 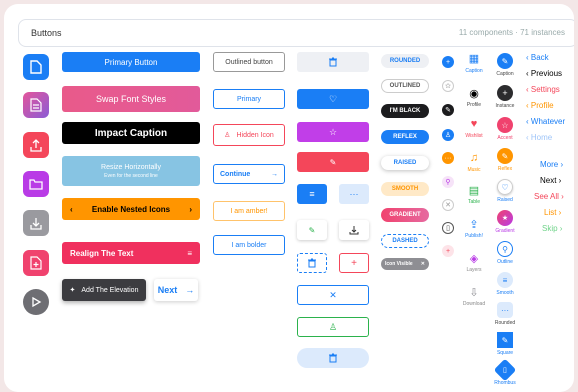 I want to click on accent-circle-button: ☆, so click(x=505, y=125).